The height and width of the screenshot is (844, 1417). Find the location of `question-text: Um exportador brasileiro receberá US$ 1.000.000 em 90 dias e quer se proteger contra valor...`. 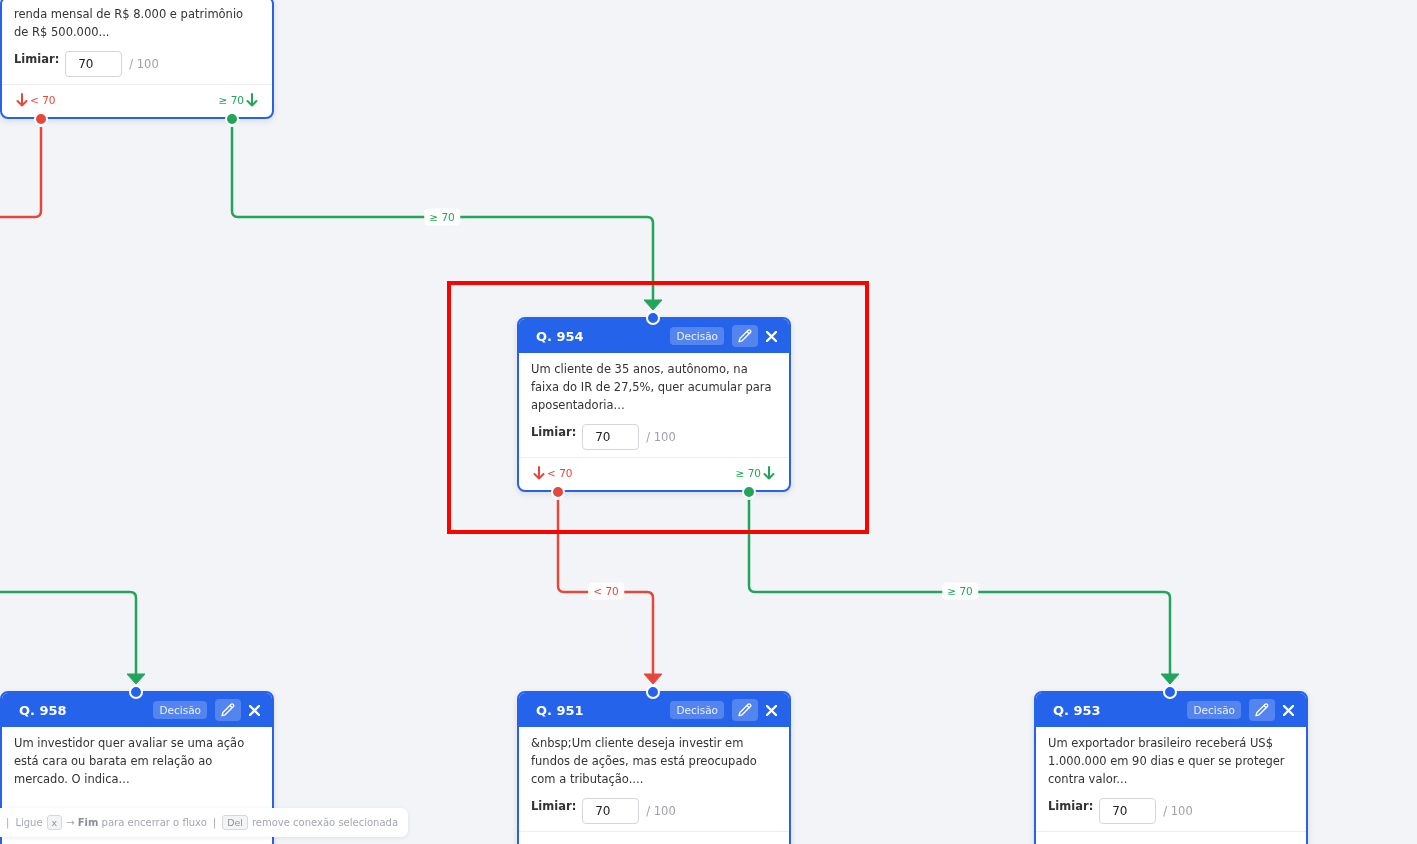

question-text: Um exportador brasileiro receberá US$ 1.000.000 em 90 dias e quer se proteger contra valor... is located at coordinates (1167, 761).